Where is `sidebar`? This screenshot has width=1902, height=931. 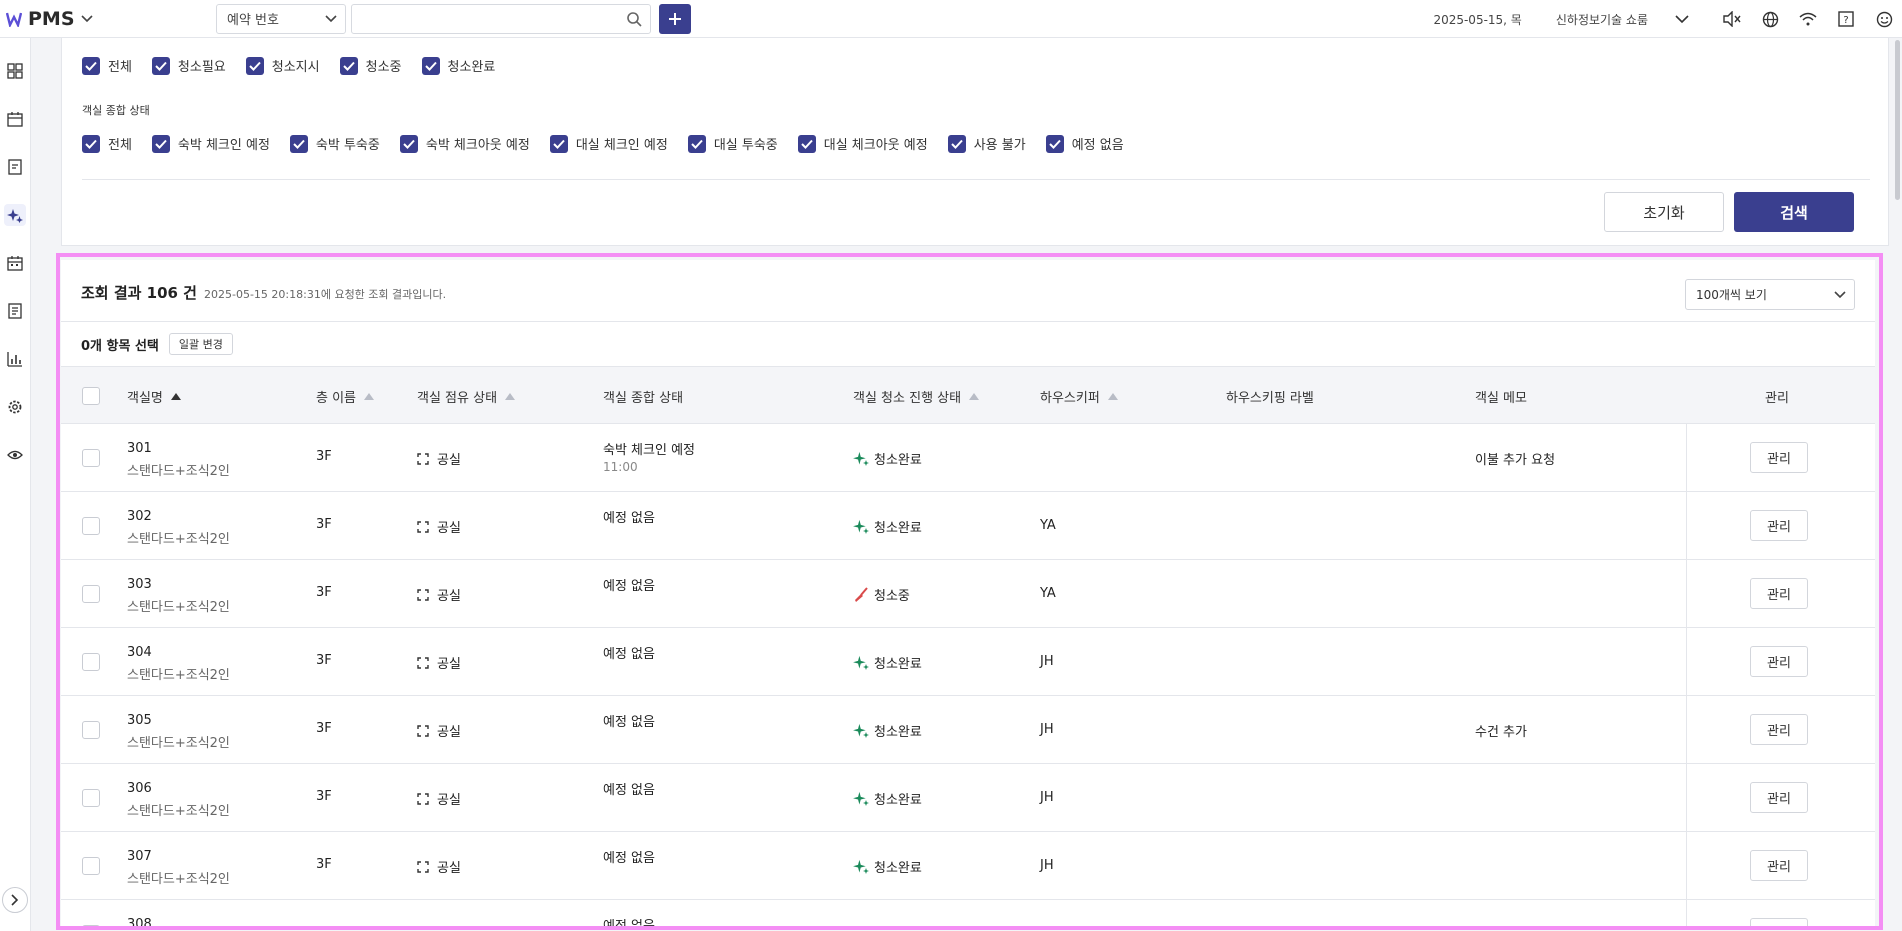
sidebar is located at coordinates (15, 484).